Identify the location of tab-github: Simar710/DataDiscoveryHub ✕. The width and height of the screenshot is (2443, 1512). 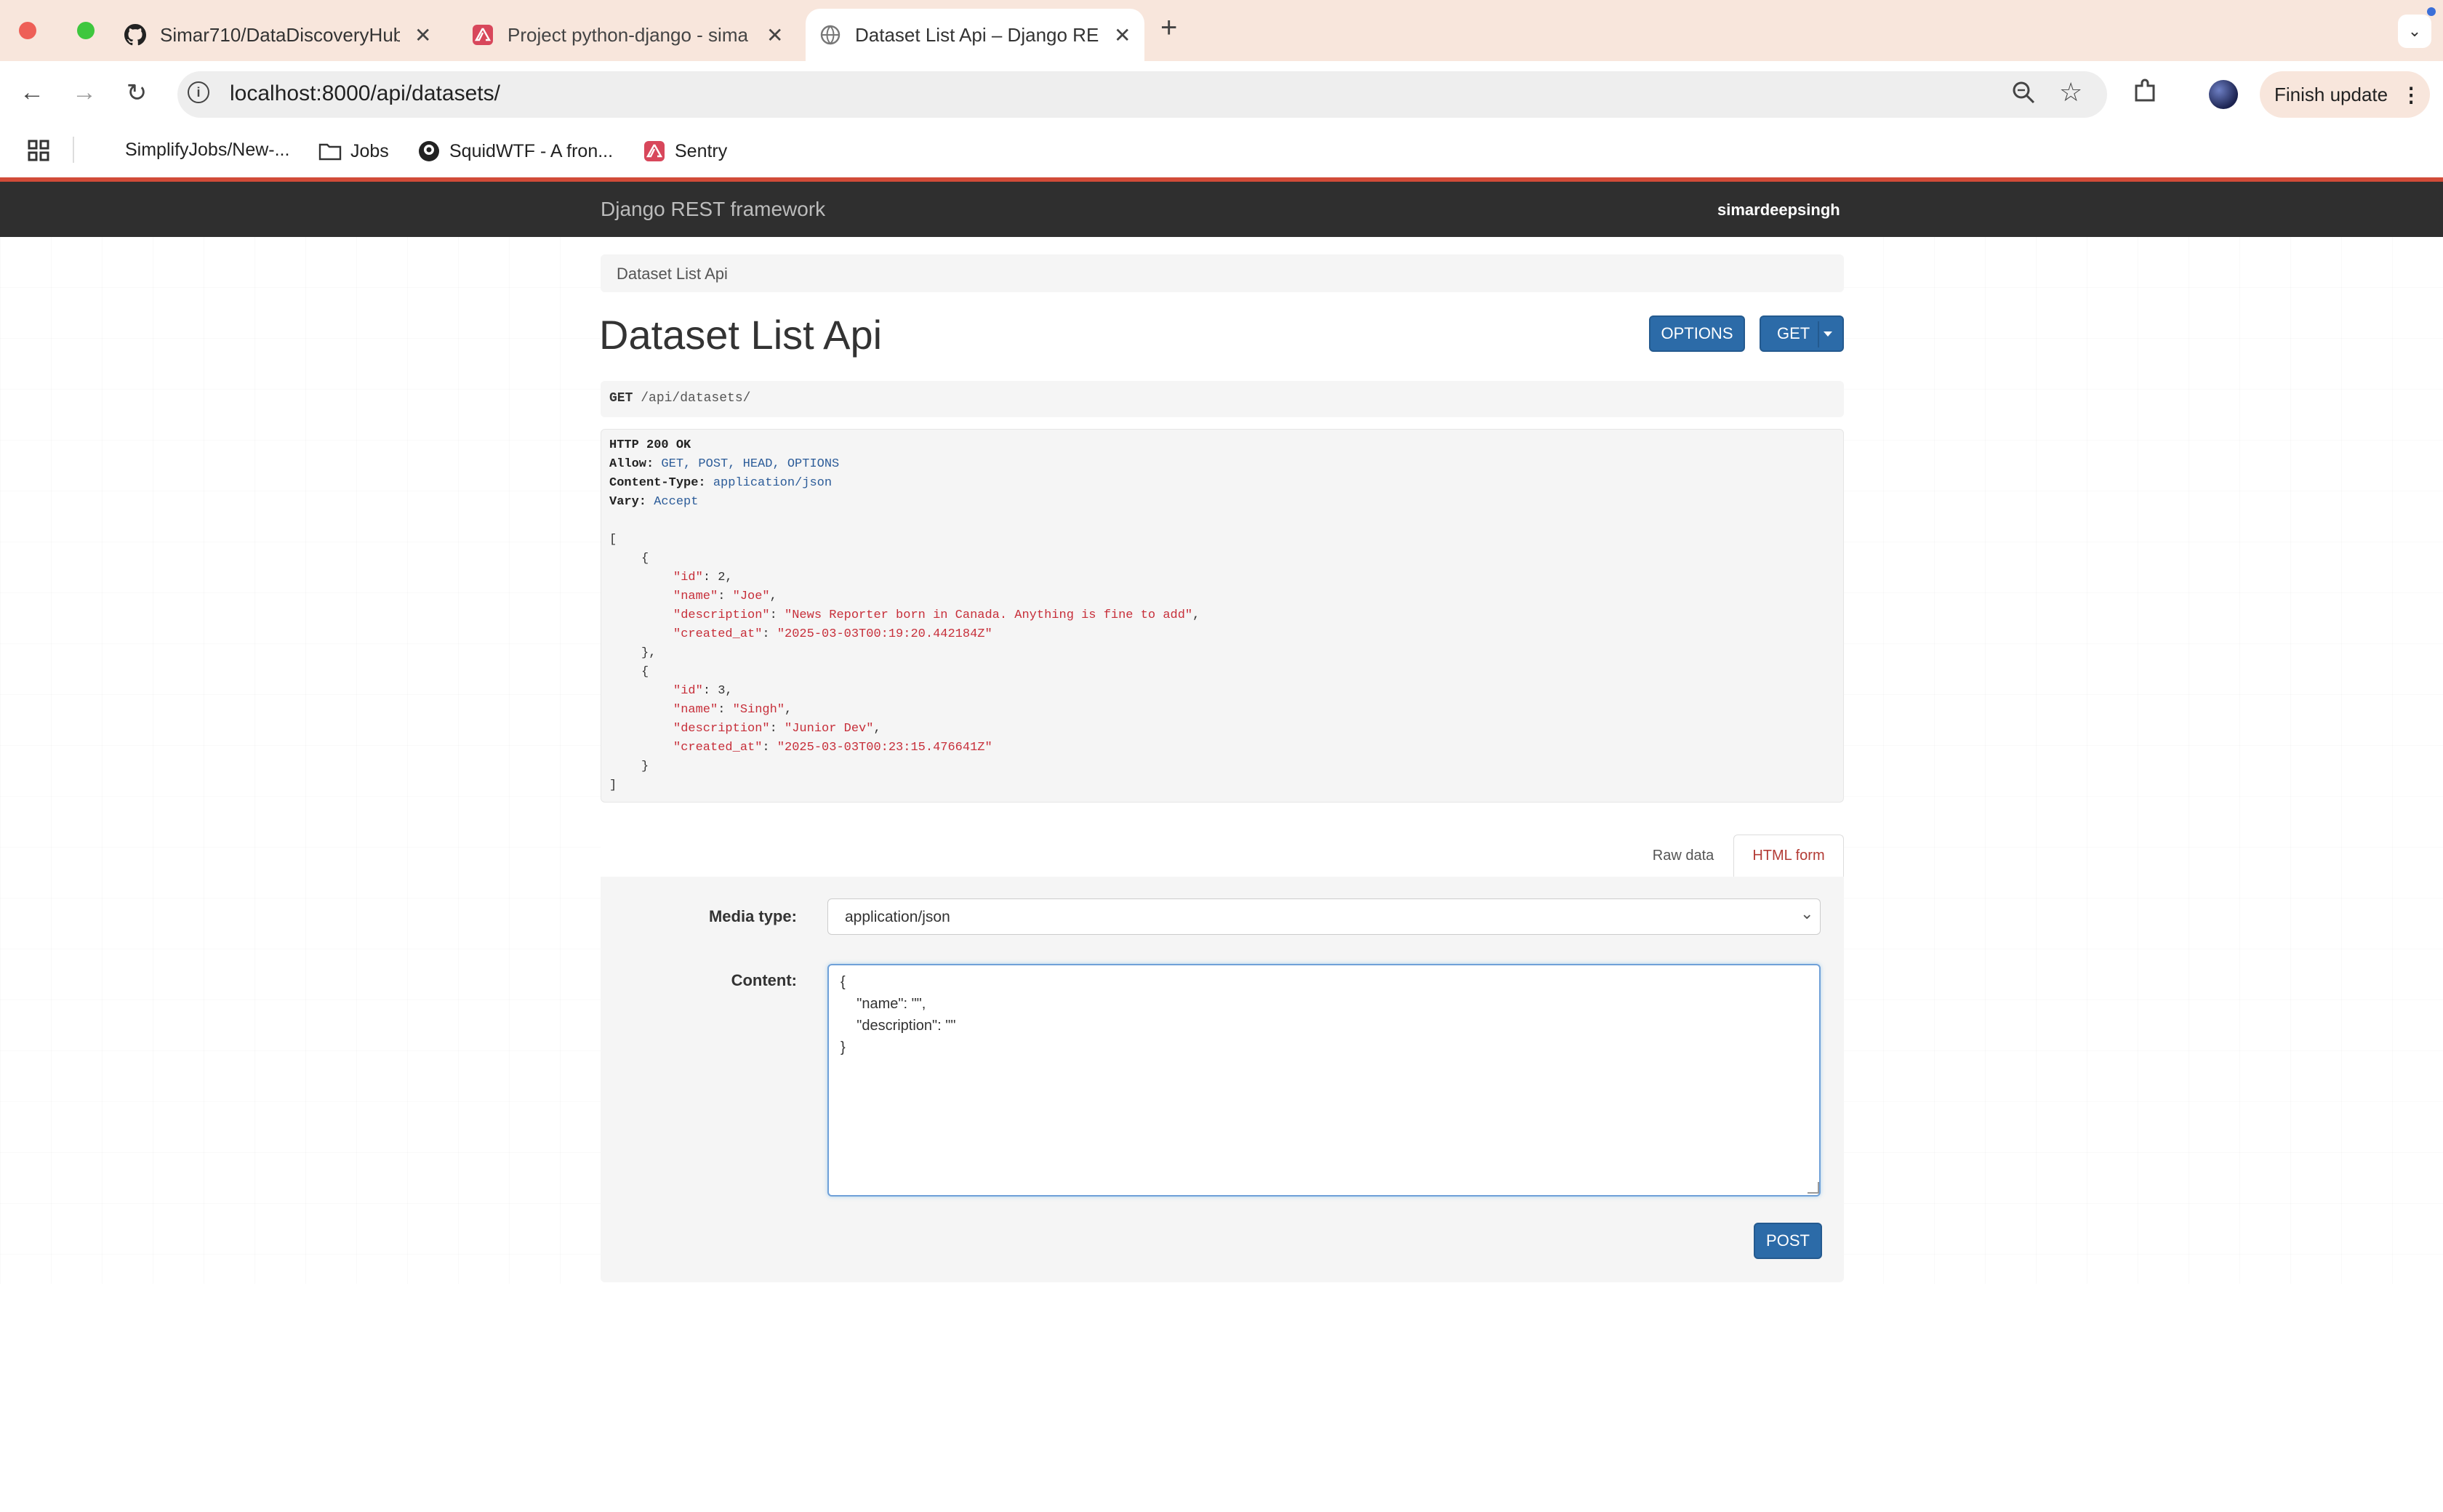
(284, 35).